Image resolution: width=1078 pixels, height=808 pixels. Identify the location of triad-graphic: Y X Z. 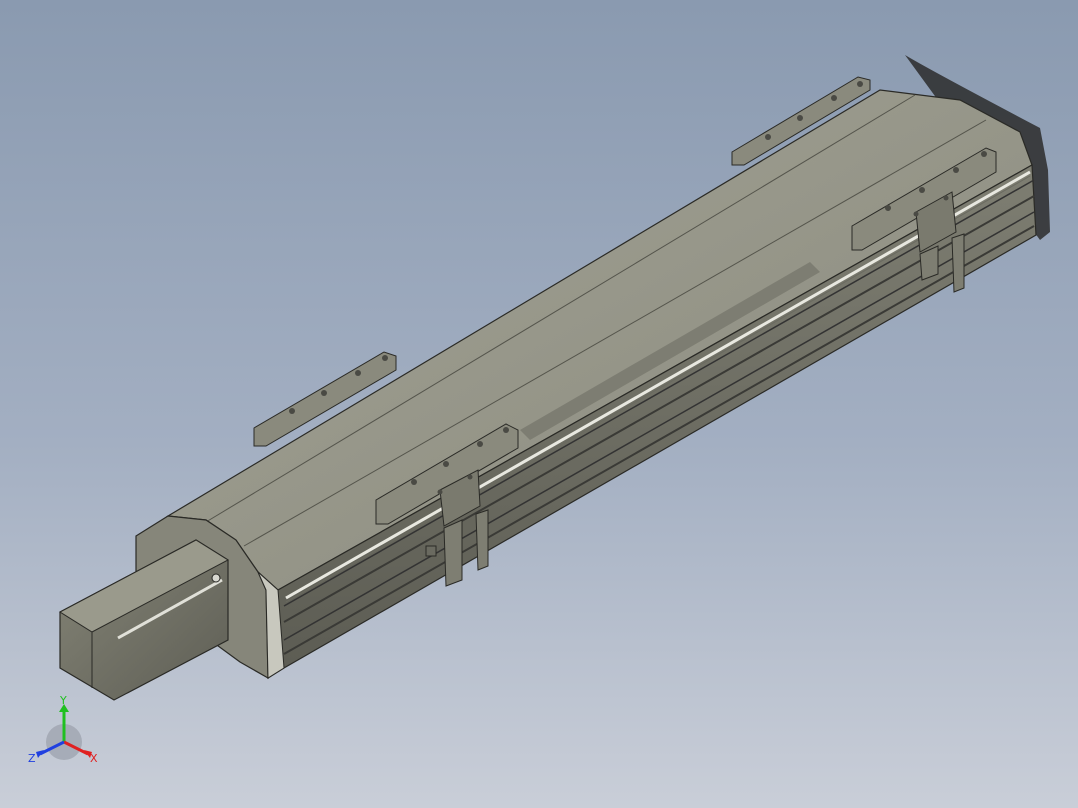
(63, 729).